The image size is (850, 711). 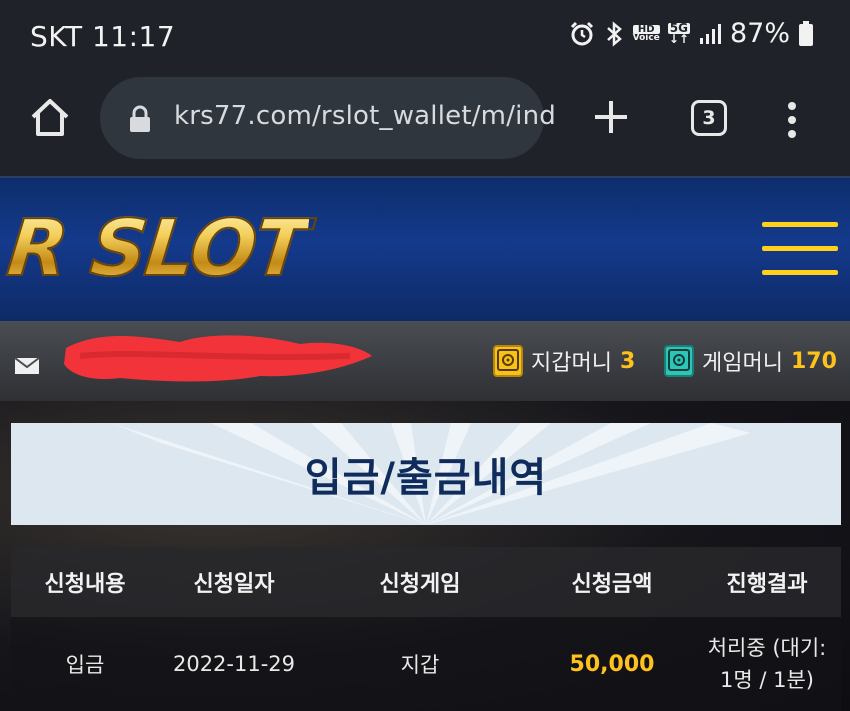 I want to click on 5g-icon: 5G ↓↑, so click(x=678, y=33).